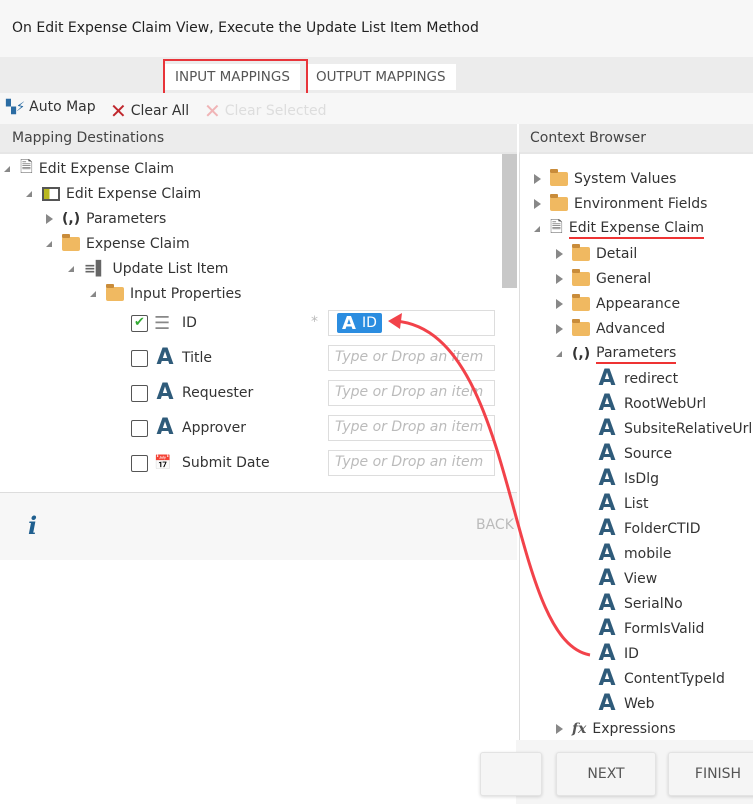 The width and height of the screenshot is (753, 804). I want to click on node-label: Input Properties, so click(186, 294).